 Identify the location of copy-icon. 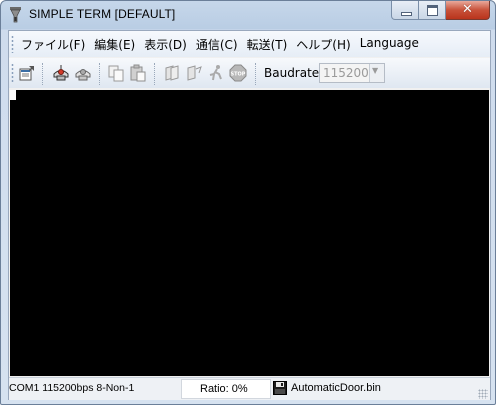
(116, 73).